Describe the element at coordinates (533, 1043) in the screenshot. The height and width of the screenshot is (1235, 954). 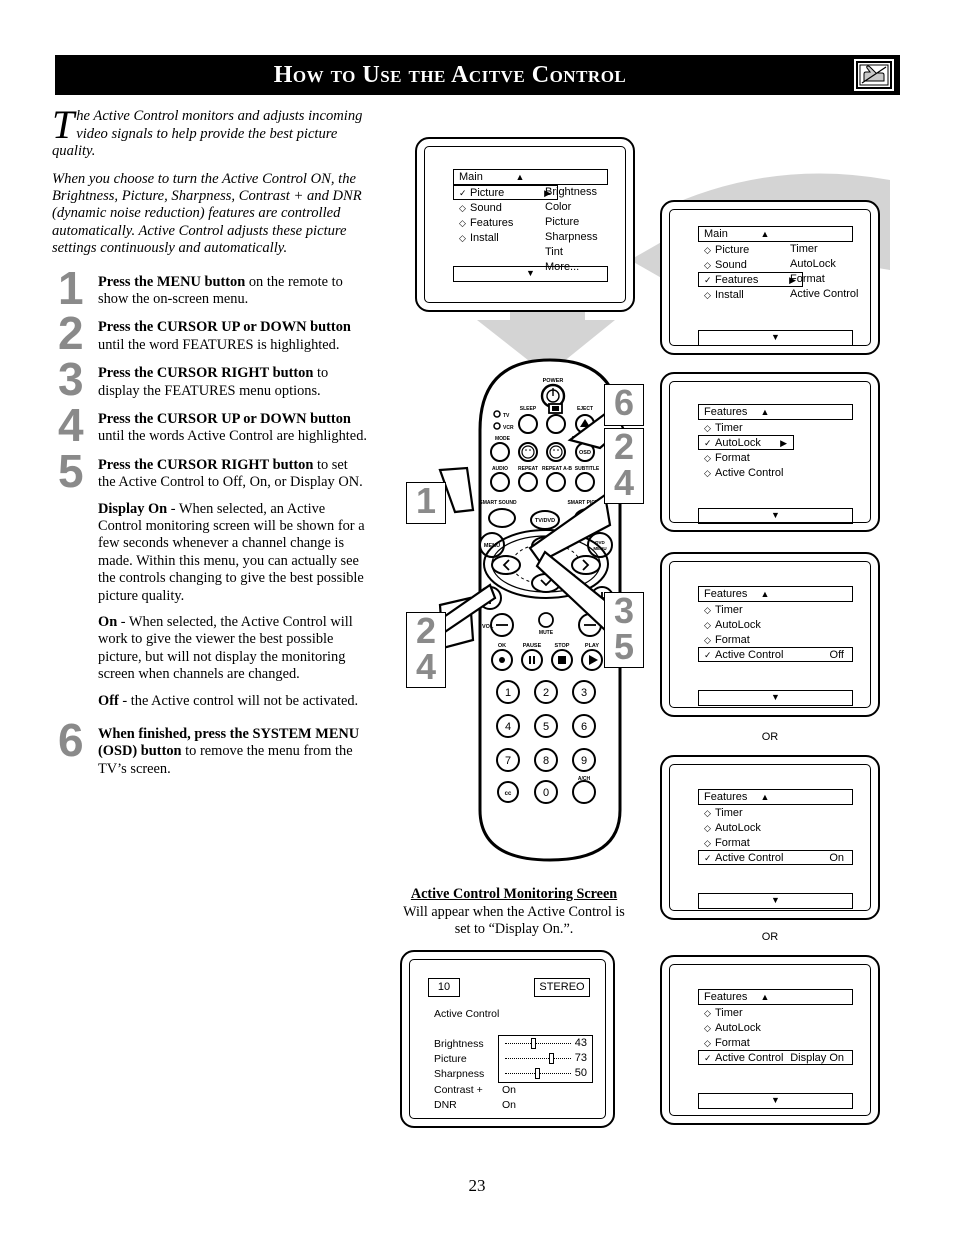
I see `slider-knob-brightness` at that location.